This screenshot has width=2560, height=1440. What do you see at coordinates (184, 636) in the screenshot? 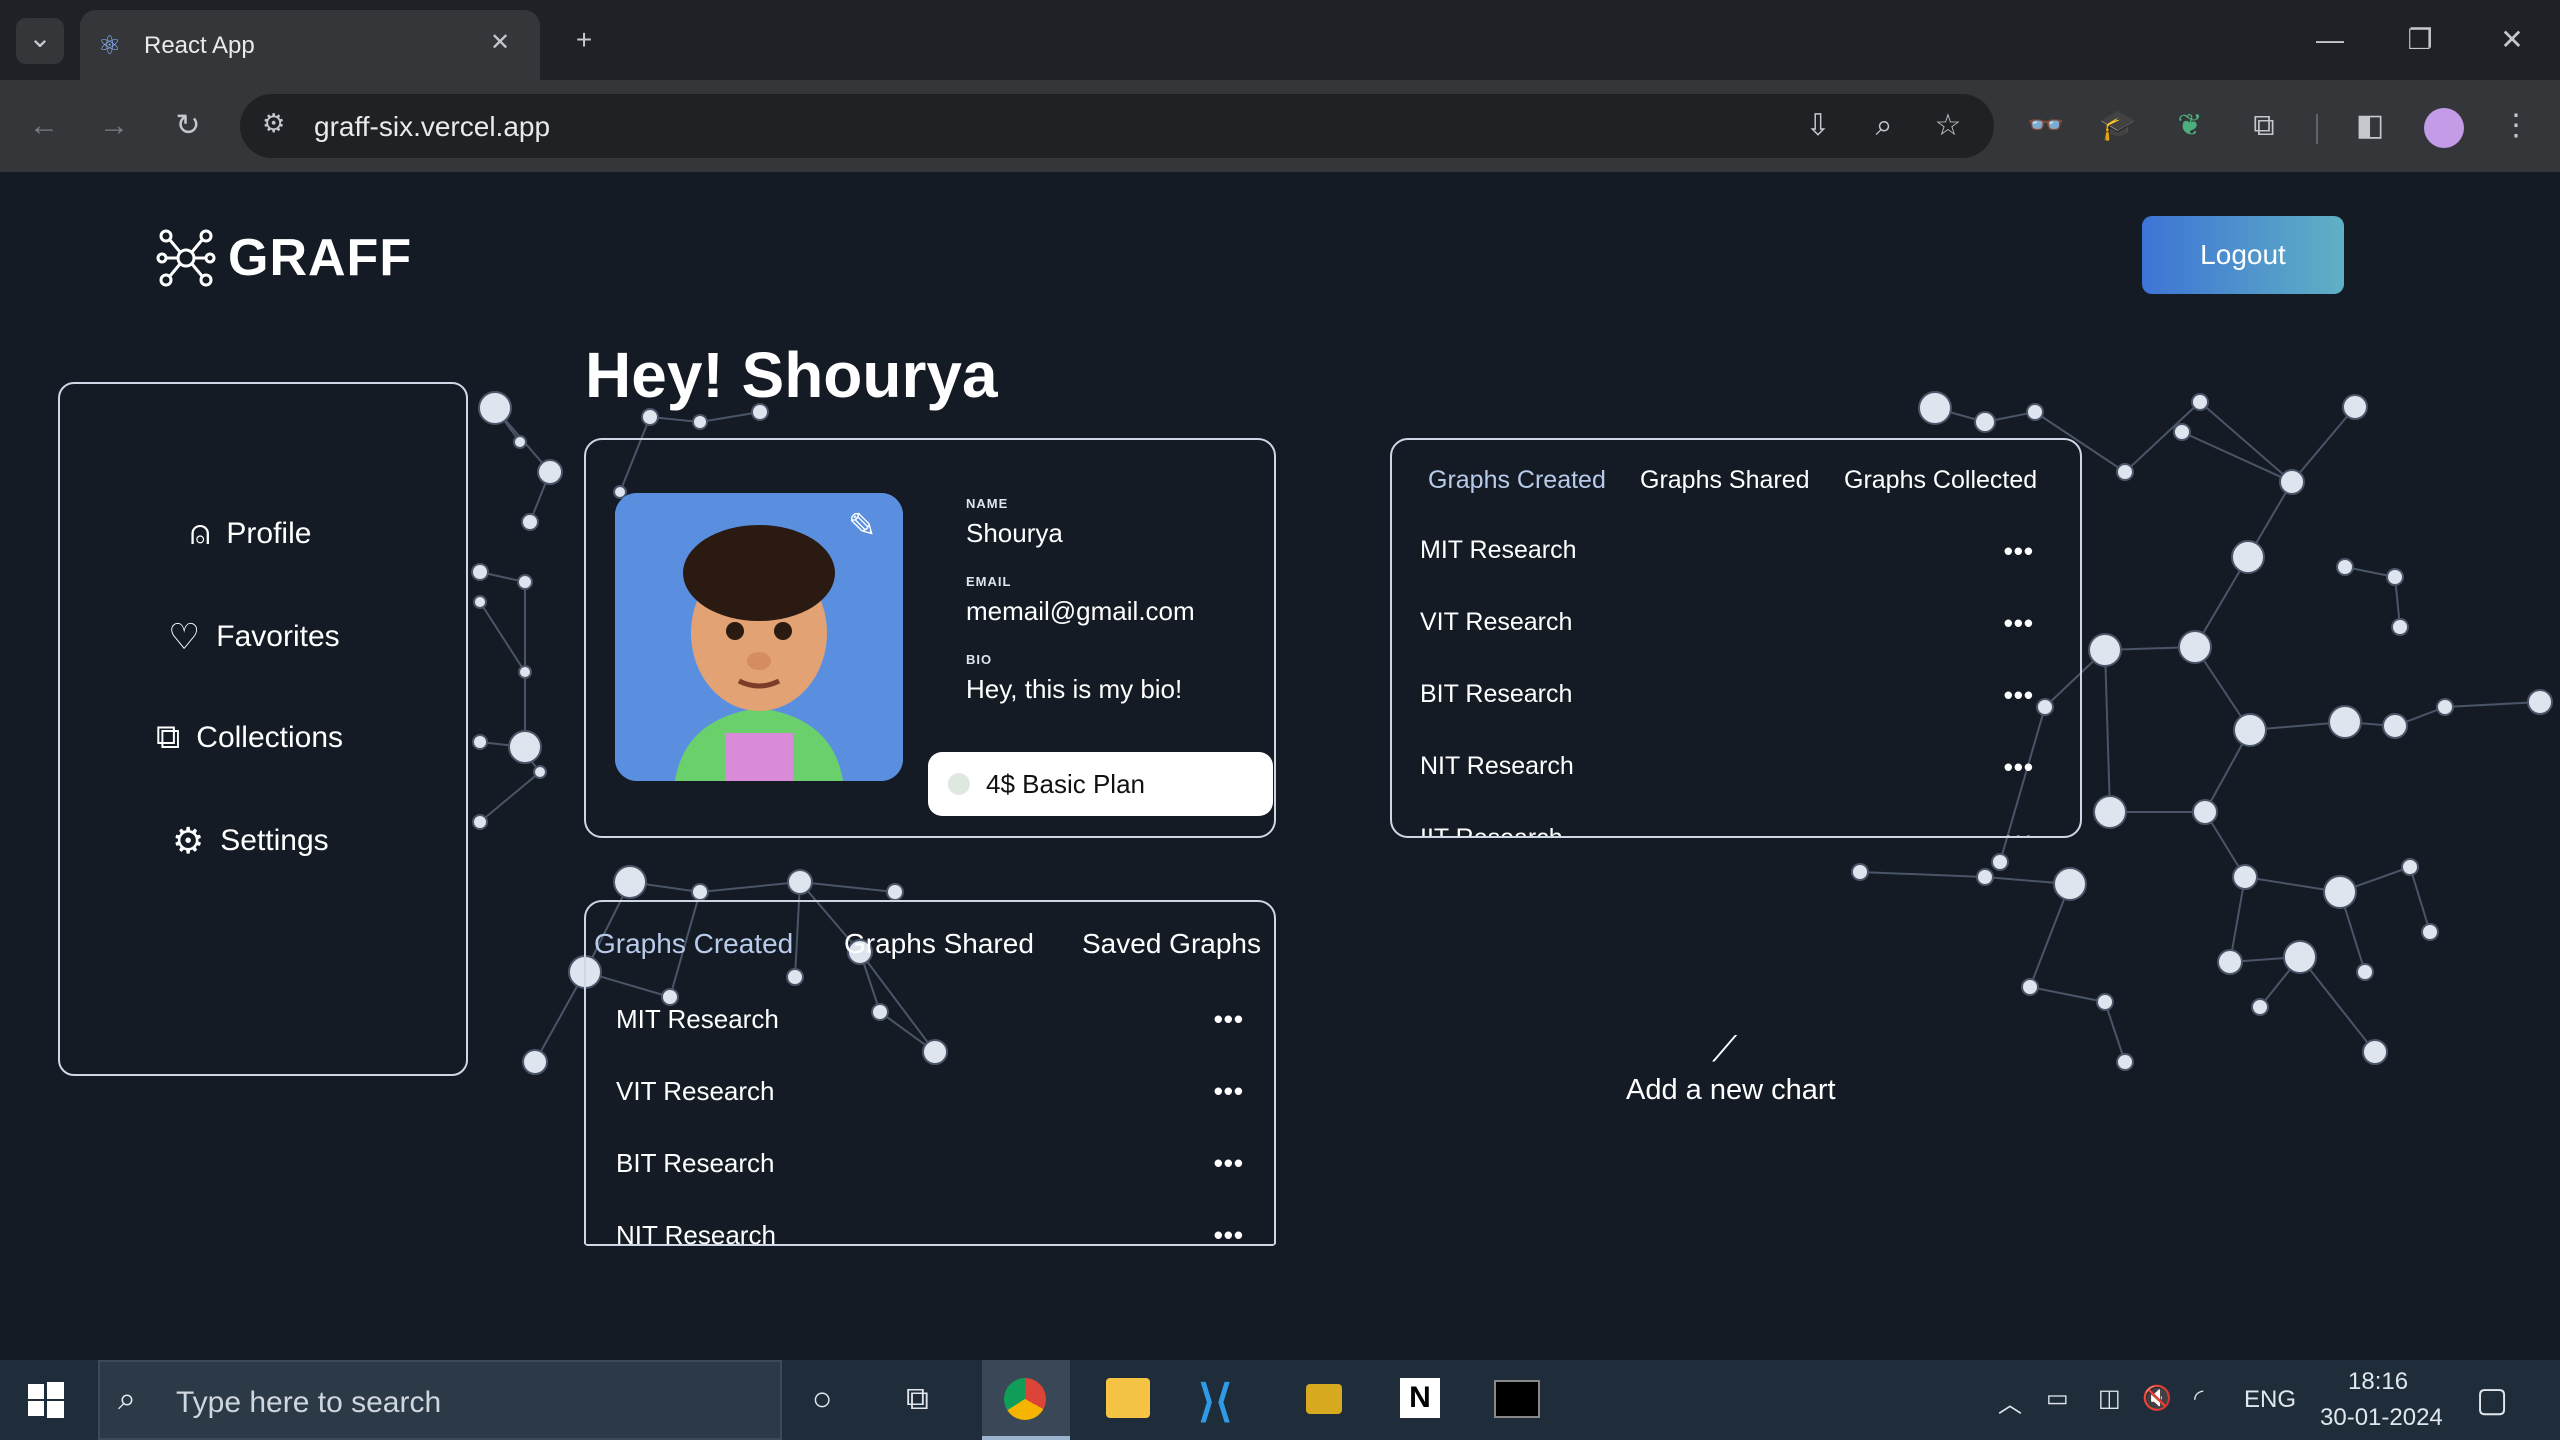
I see `heart-icon: ♡` at bounding box center [184, 636].